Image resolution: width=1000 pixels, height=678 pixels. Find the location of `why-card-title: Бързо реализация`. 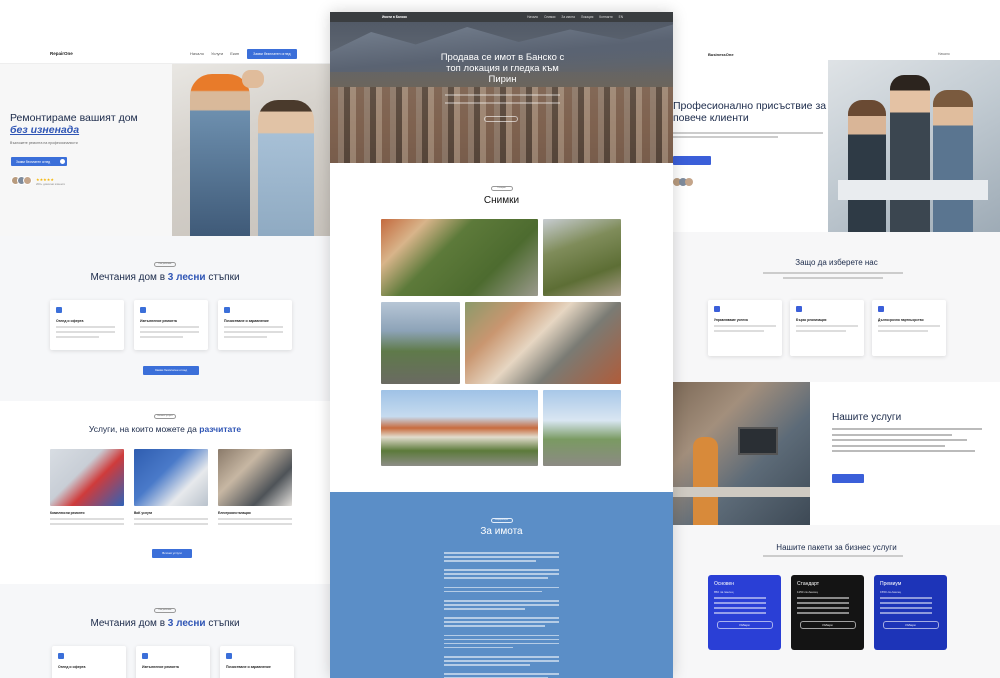

why-card-title: Бързо реализация is located at coordinates (811, 320).